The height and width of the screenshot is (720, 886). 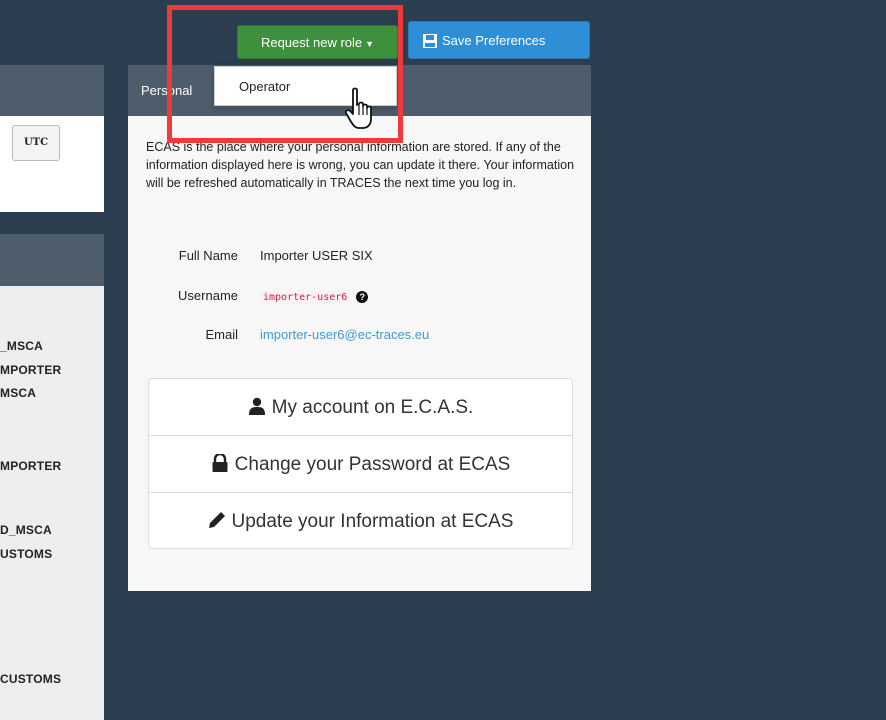 I want to click on change-password-button: Change your Password at ECAS, so click(x=360, y=464).